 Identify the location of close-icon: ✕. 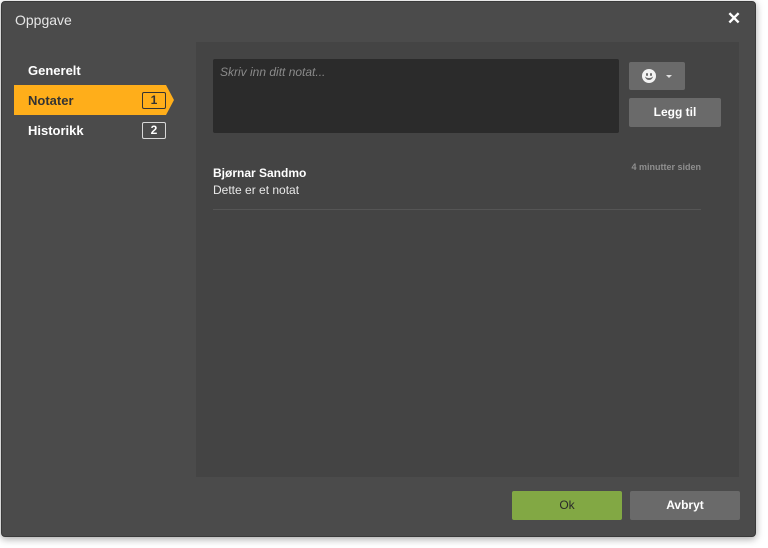
(734, 19).